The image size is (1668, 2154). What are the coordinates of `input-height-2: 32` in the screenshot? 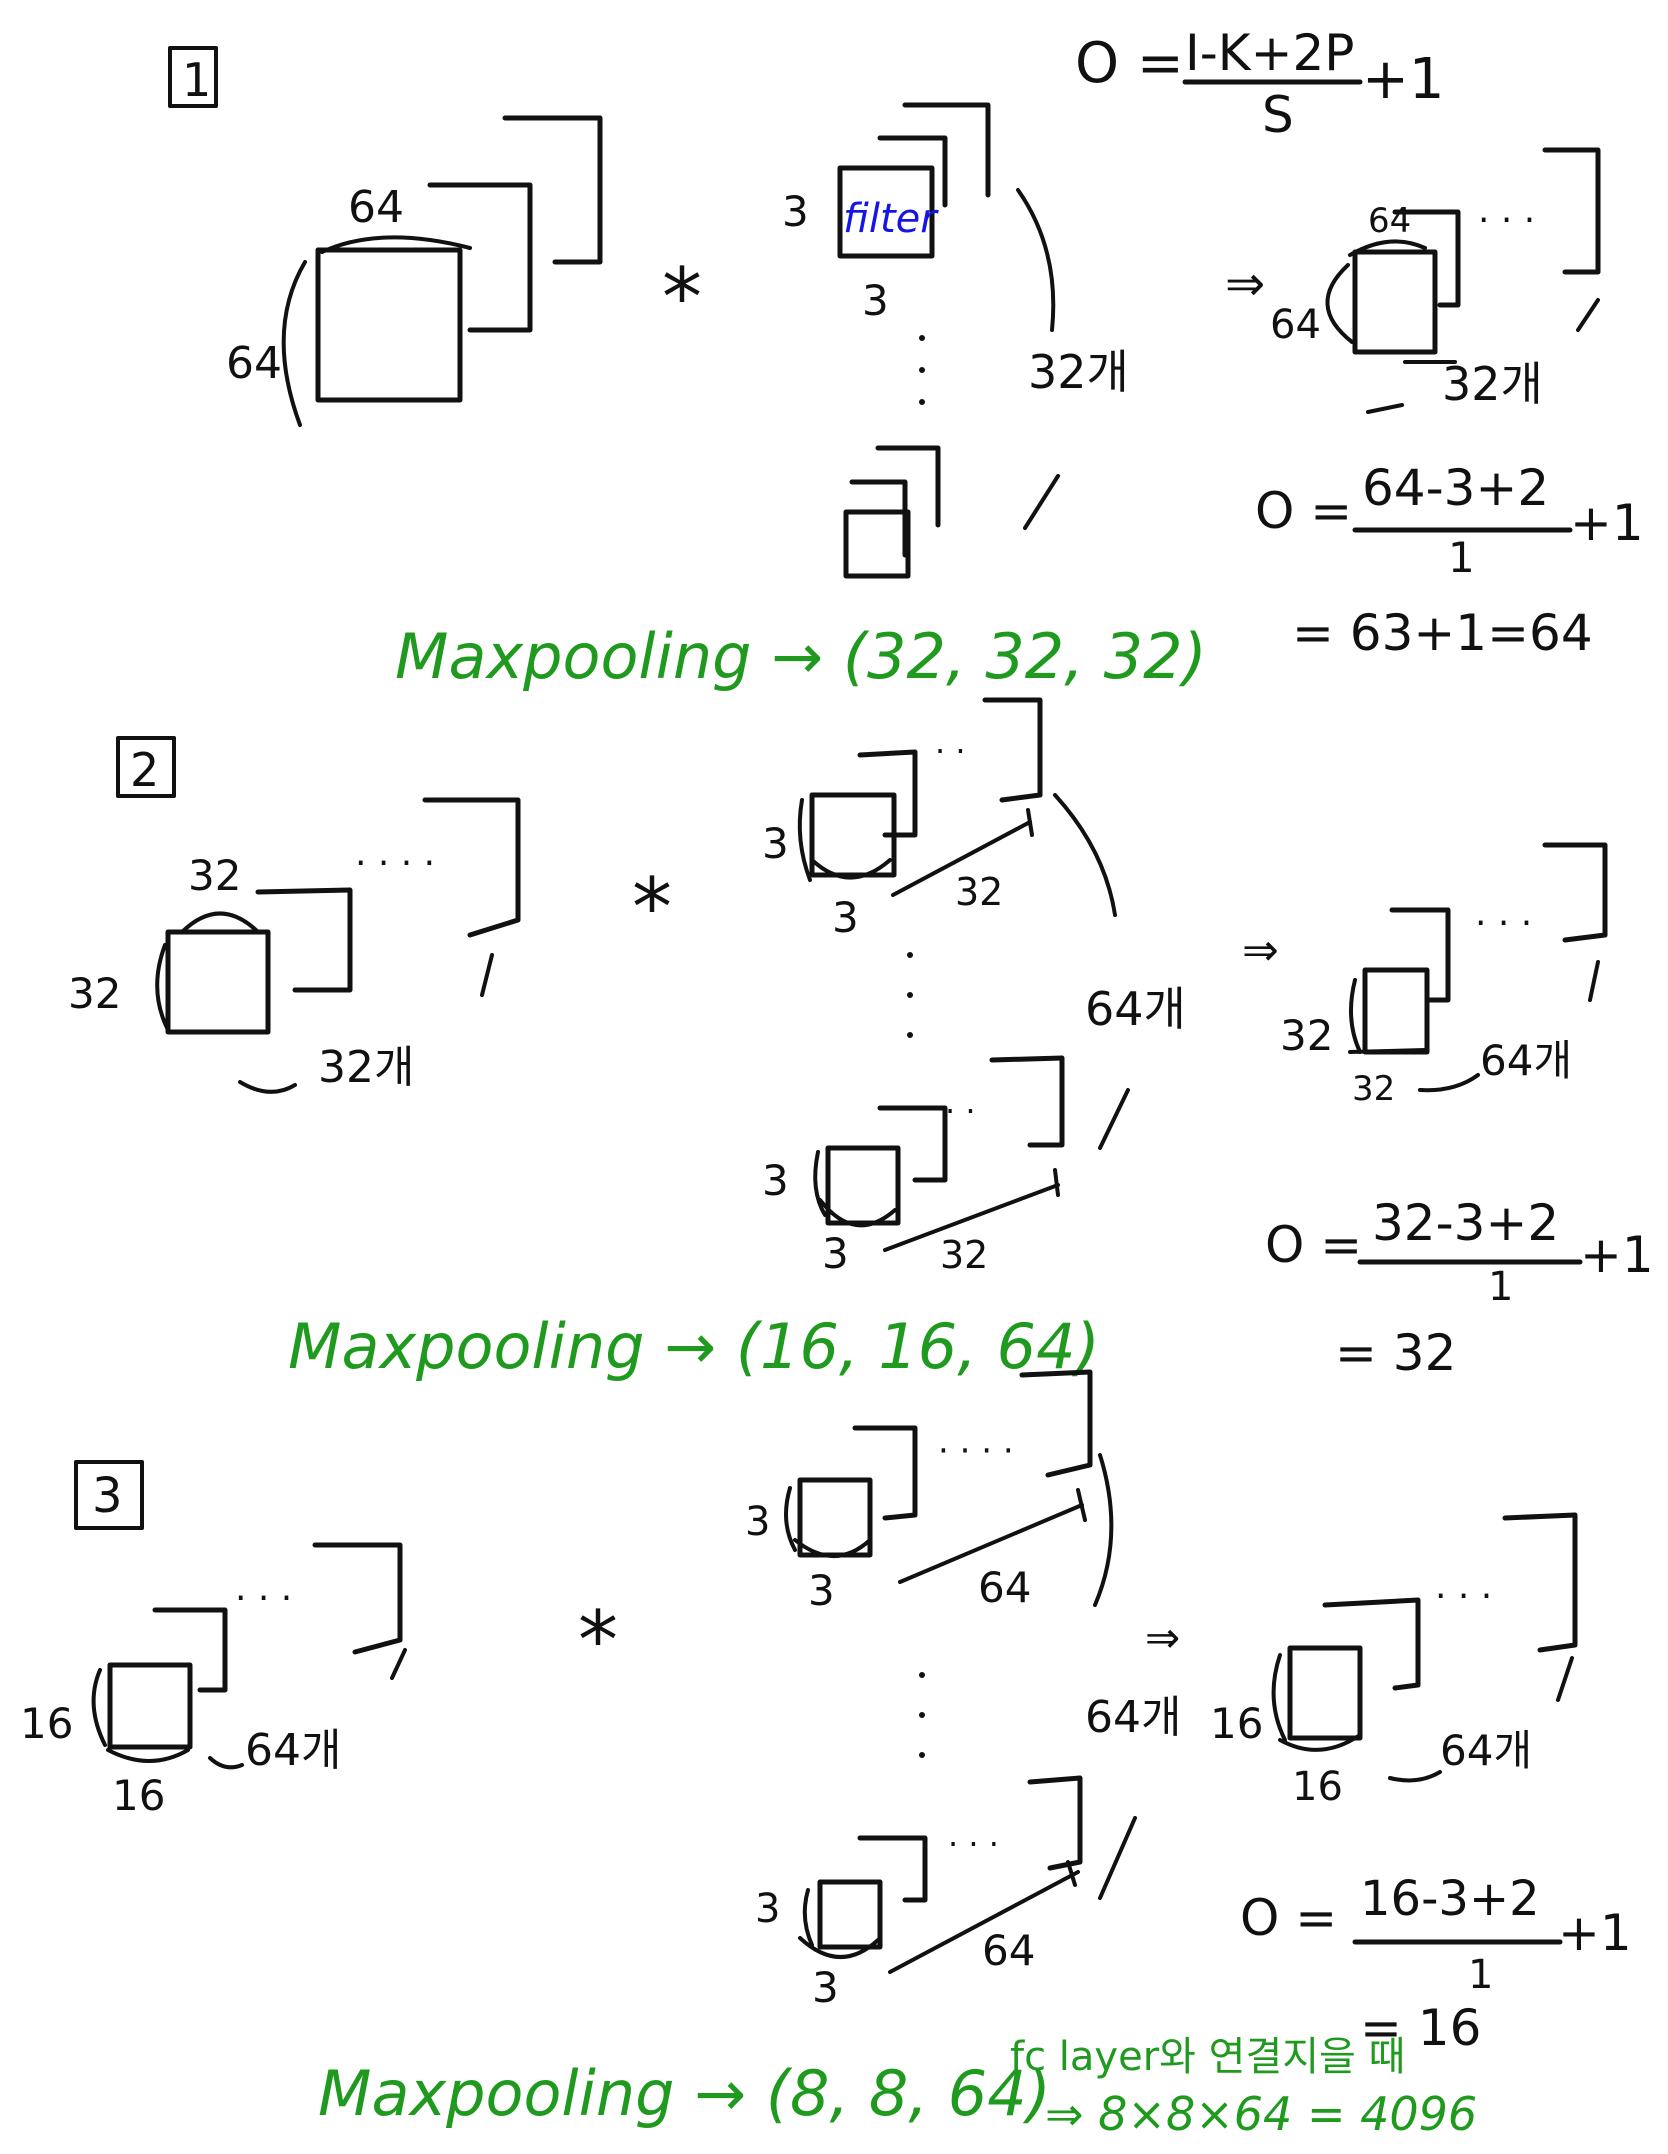 It's located at (94, 993).